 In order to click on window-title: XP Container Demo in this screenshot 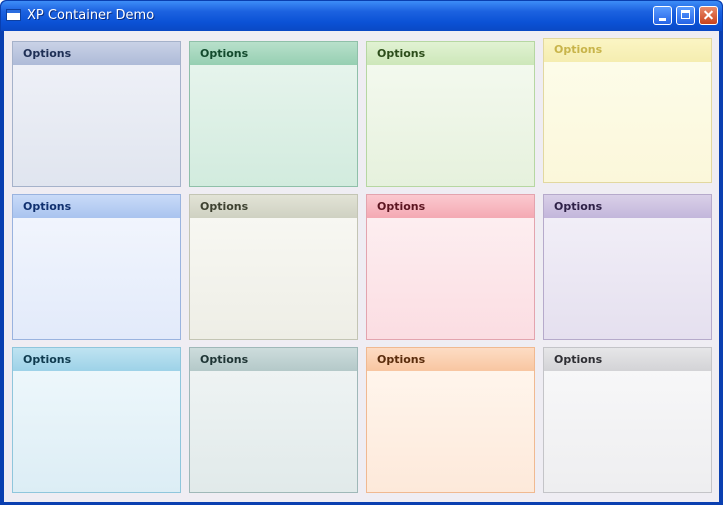, I will do `click(91, 15)`.